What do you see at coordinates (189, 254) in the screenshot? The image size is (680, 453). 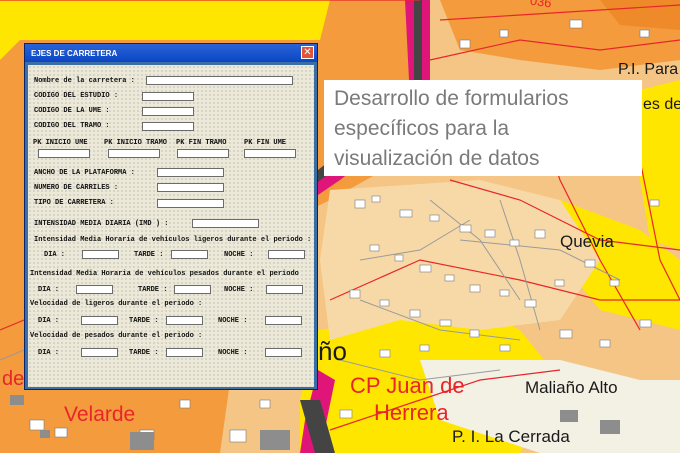 I see `imh-ligeros-tarde-input` at bounding box center [189, 254].